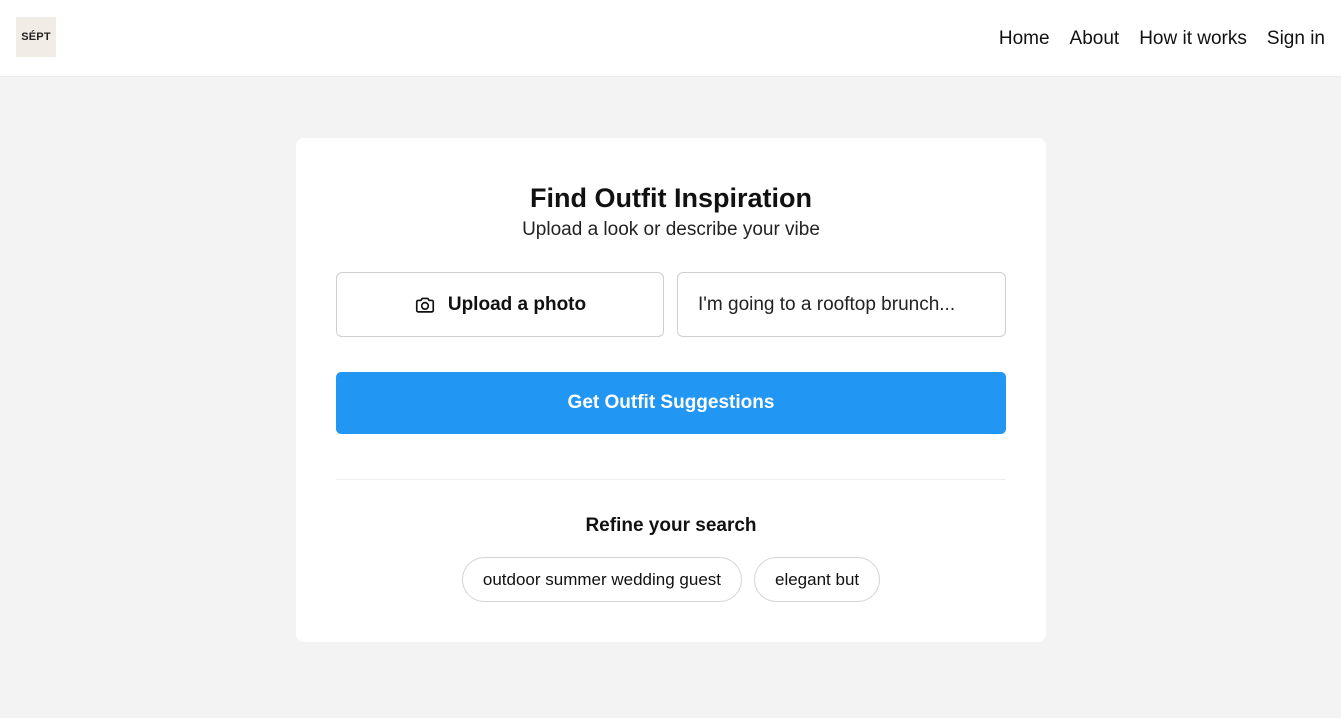  I want to click on refine-chip: outdoor summer wedding guest, so click(601, 579).